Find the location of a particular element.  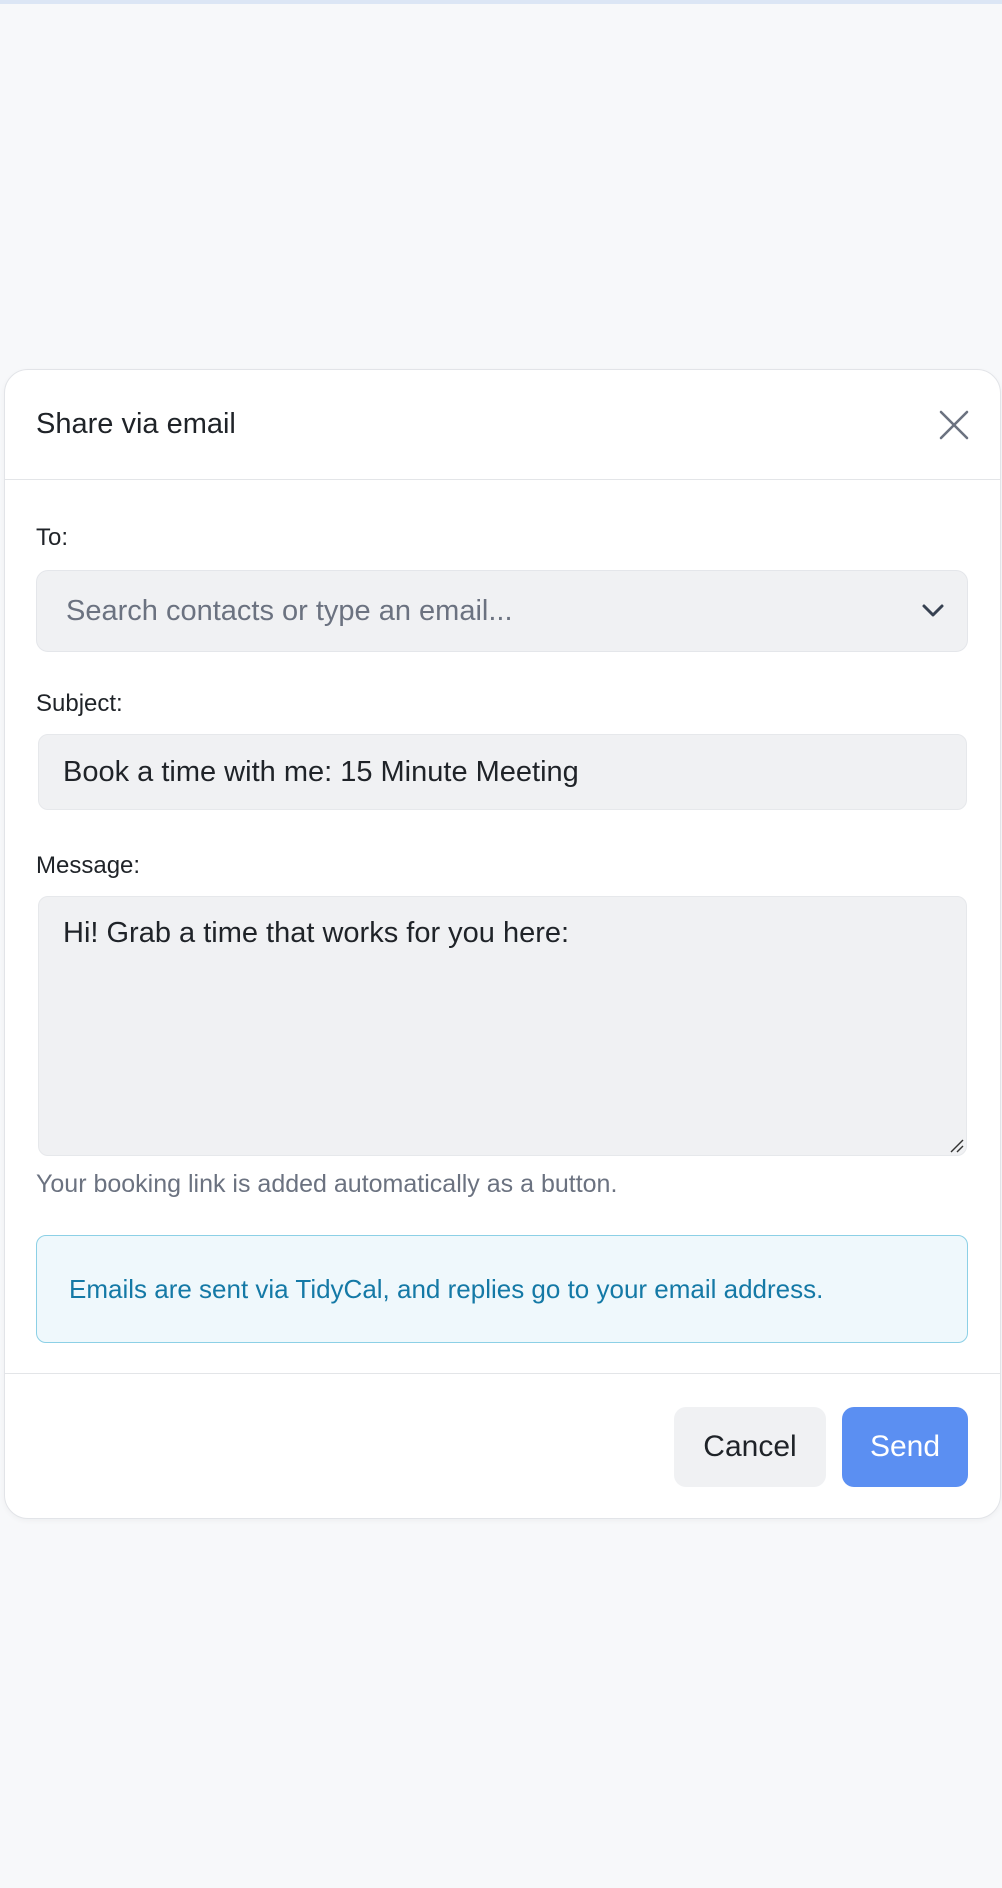

close-button is located at coordinates (954, 425).